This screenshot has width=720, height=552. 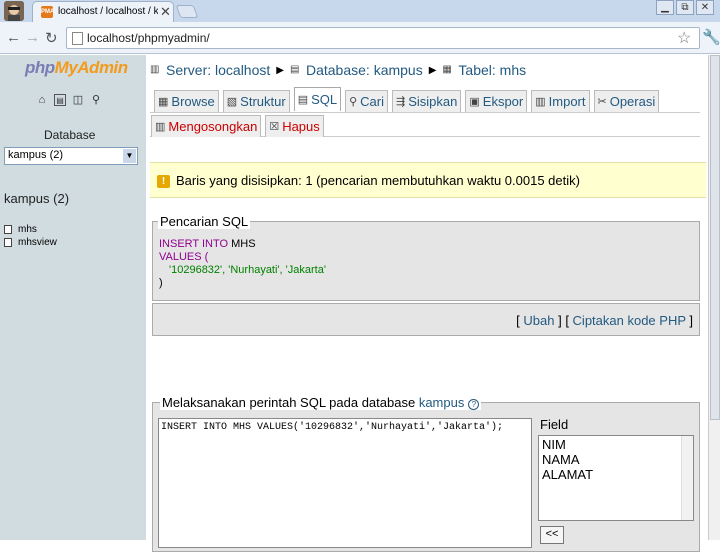 What do you see at coordinates (256, 101) in the screenshot?
I see `tab-struktur: ▧ Struktur` at bounding box center [256, 101].